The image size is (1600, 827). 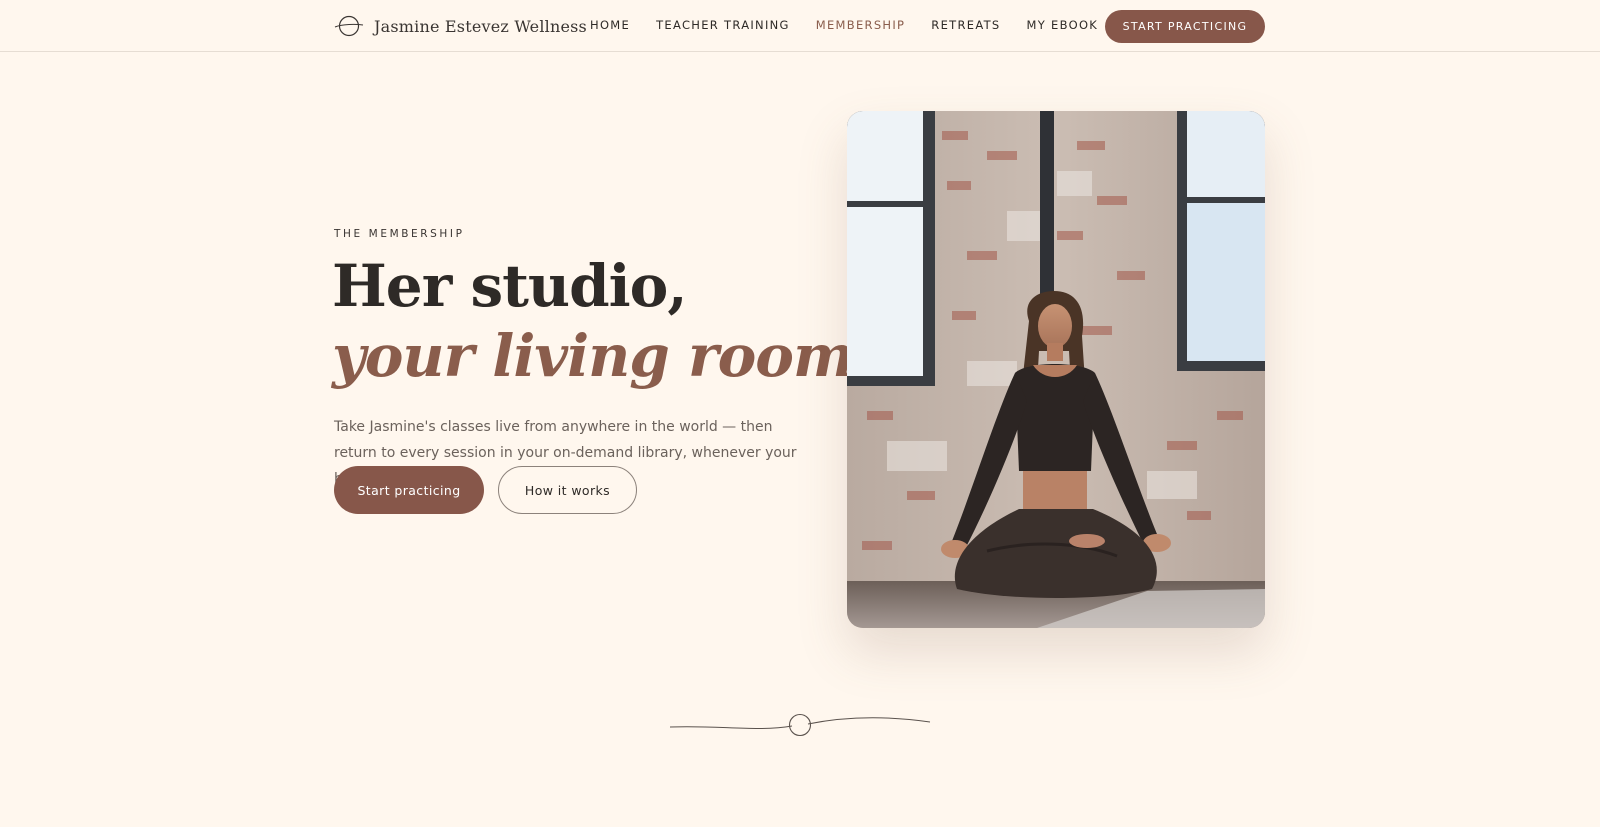 I want to click on nav-membership: MEMBERSHIP, so click(x=861, y=25).